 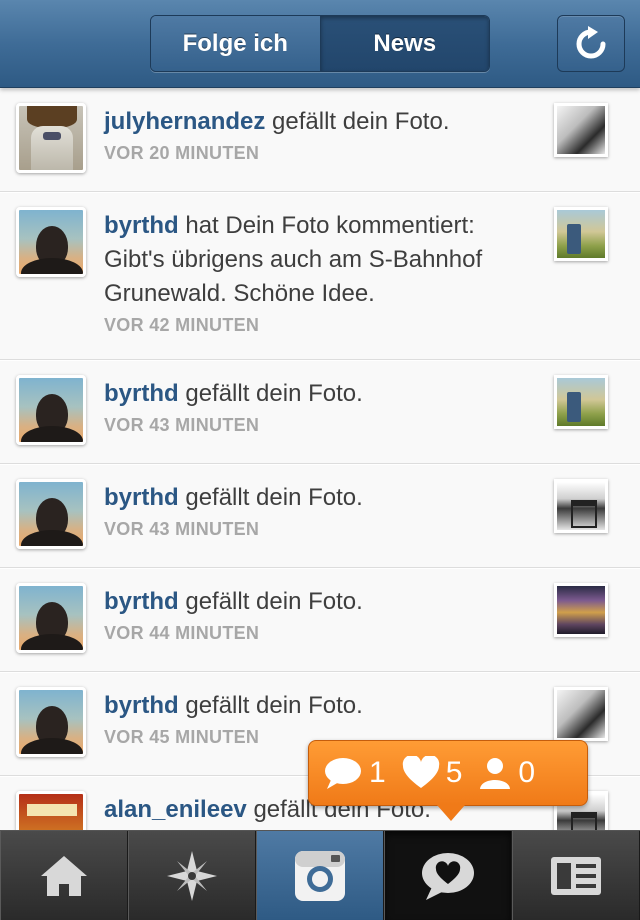 I want to click on timestamp: VOR 20 MINUTEN, so click(x=182, y=153).